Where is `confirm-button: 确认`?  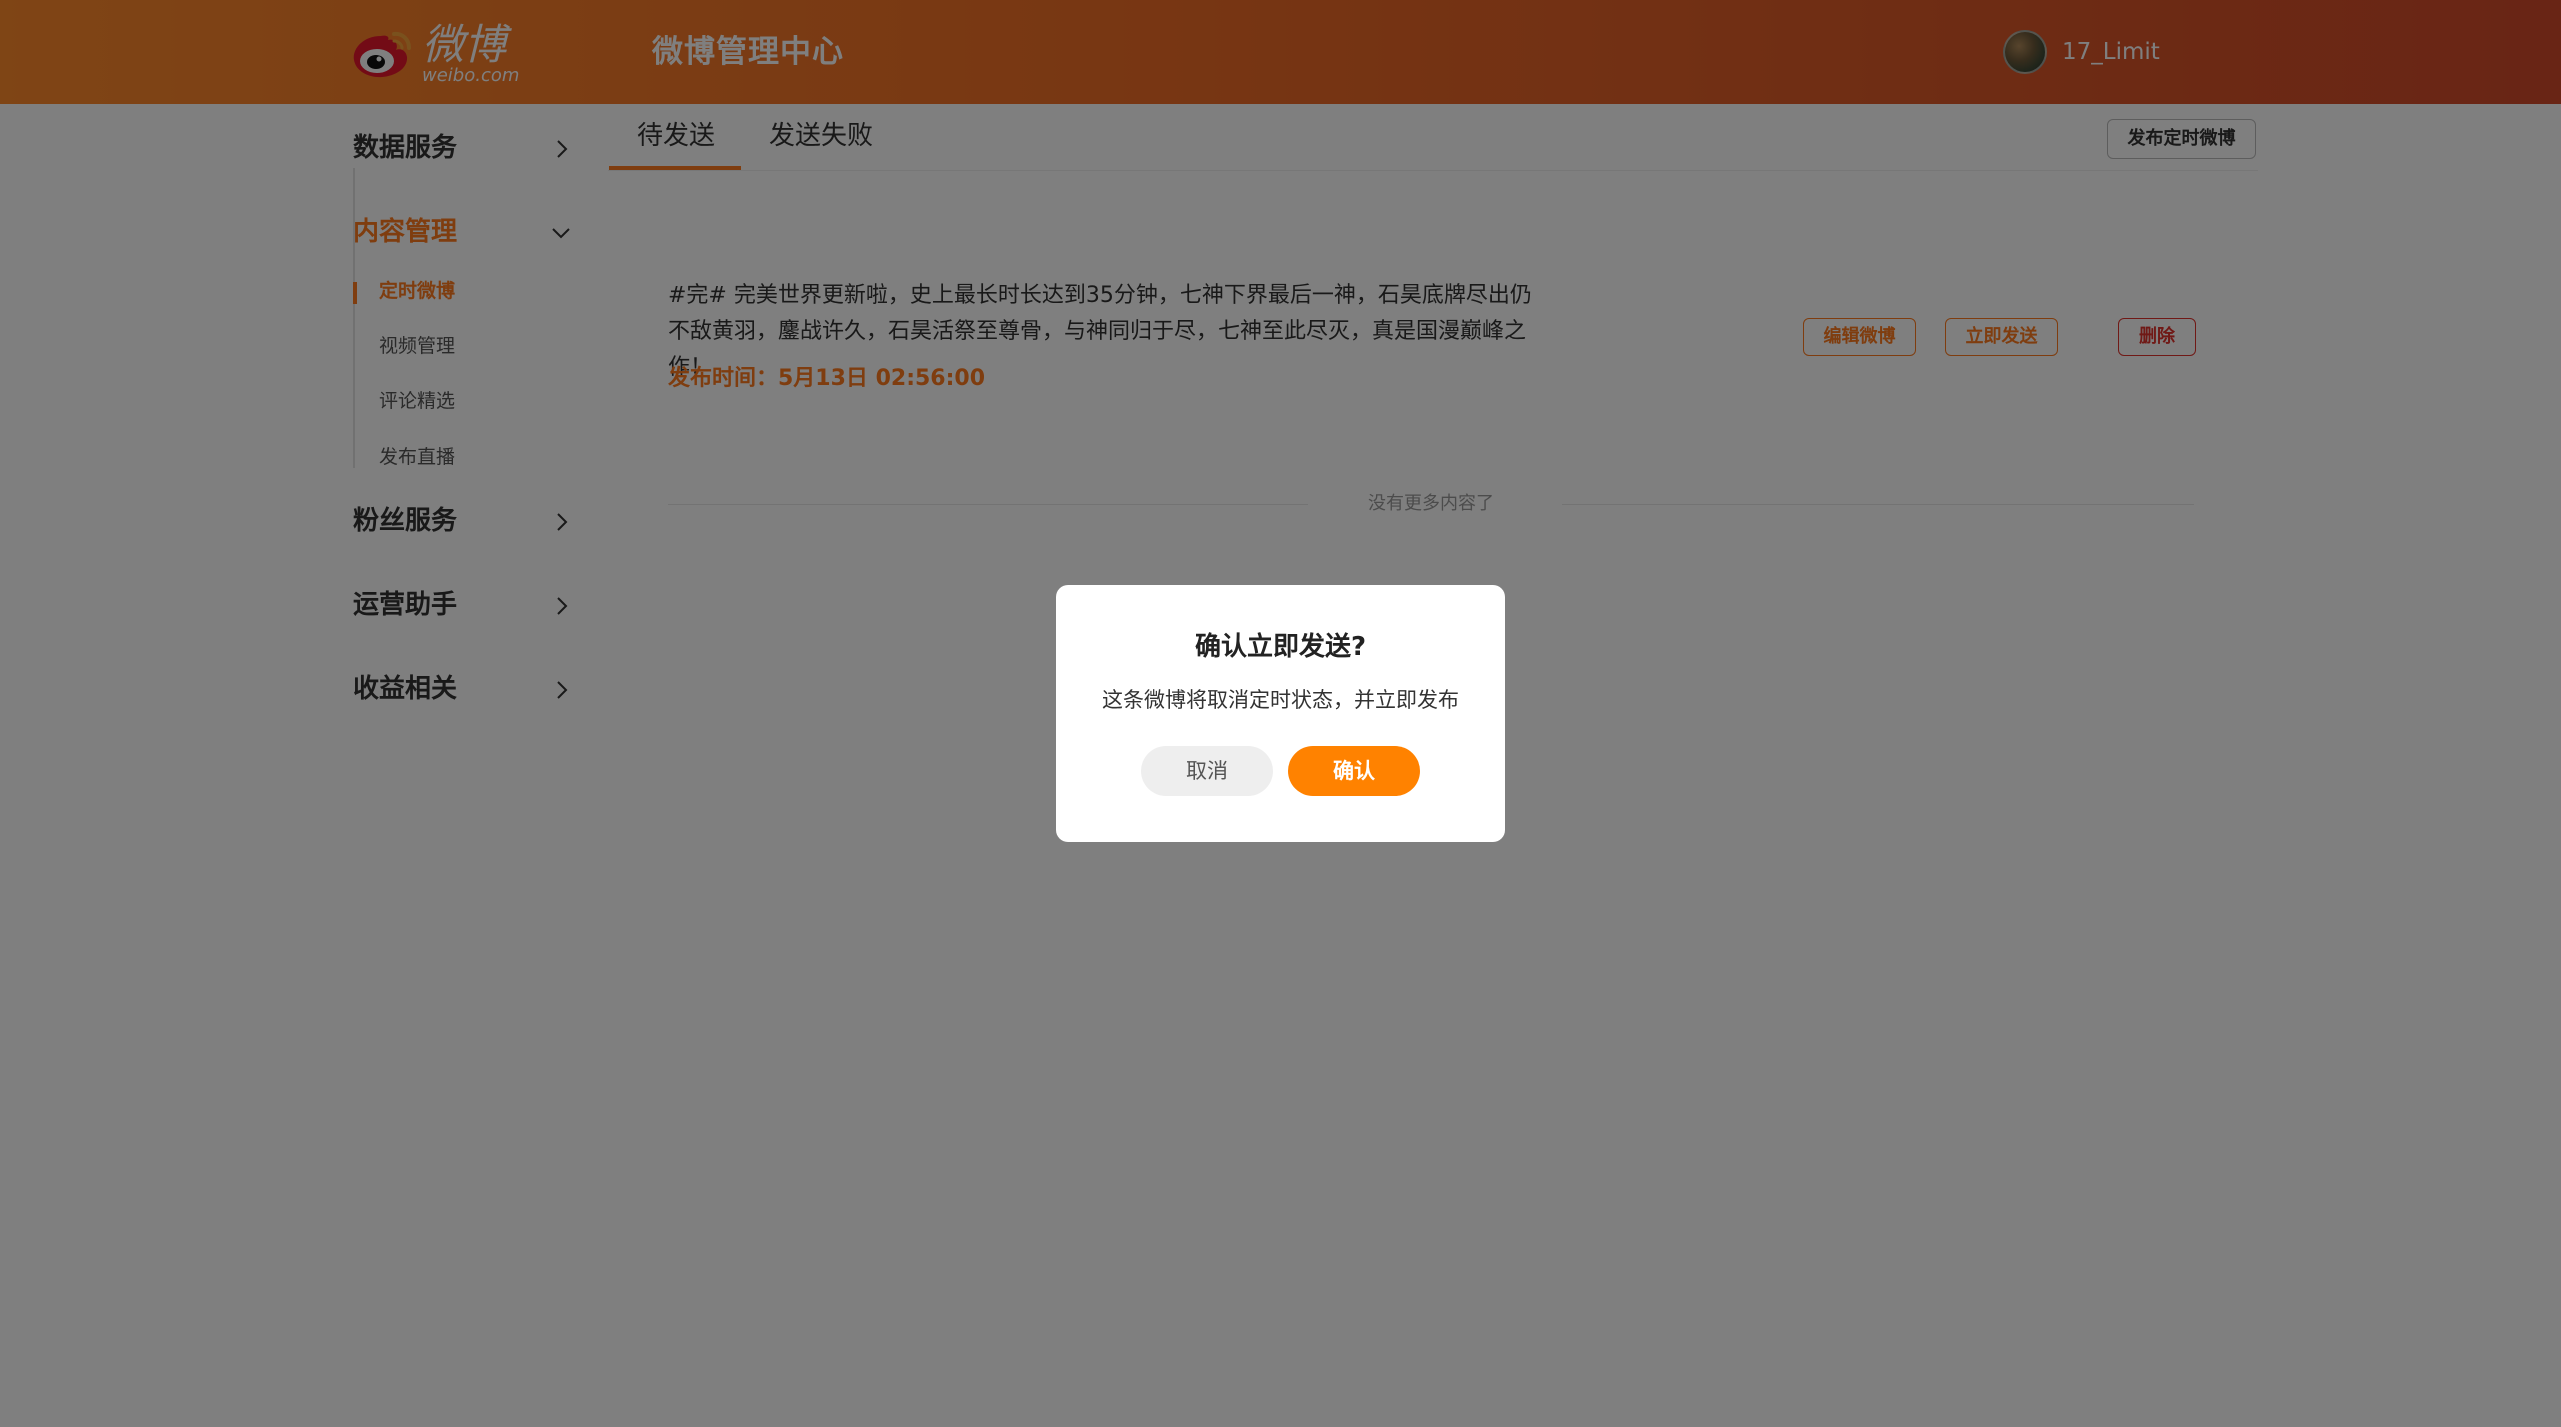
confirm-button: 确认 is located at coordinates (1354, 771).